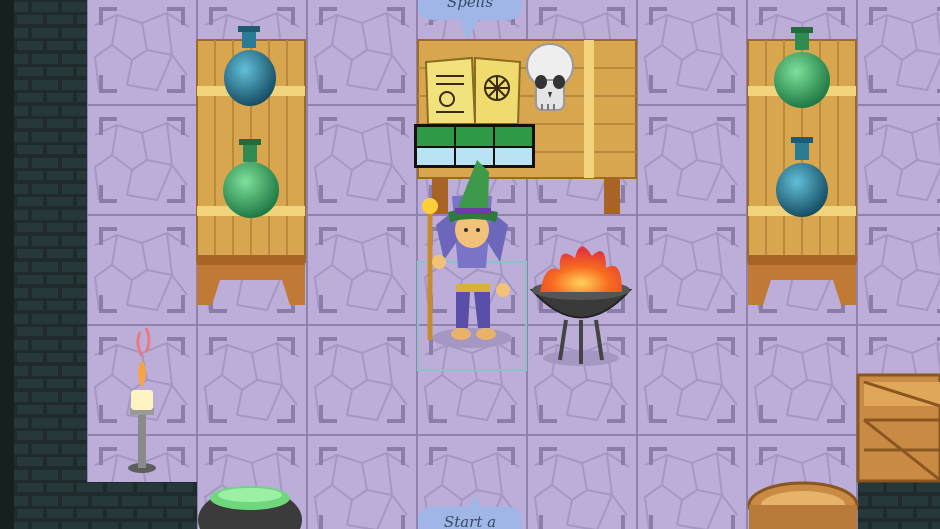  I want to click on wall-edge-left, so click(7, 264).